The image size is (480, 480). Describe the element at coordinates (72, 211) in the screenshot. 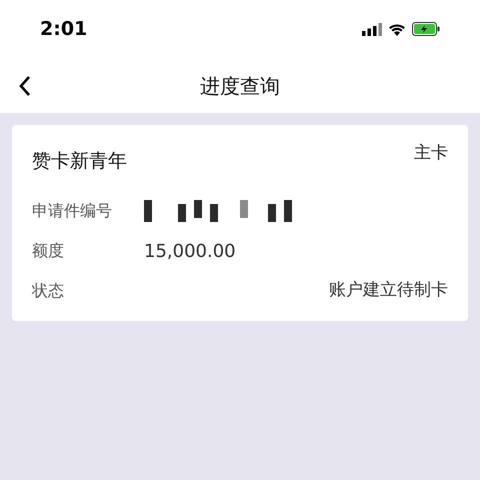

I see `field-label: 申请件编号` at that location.